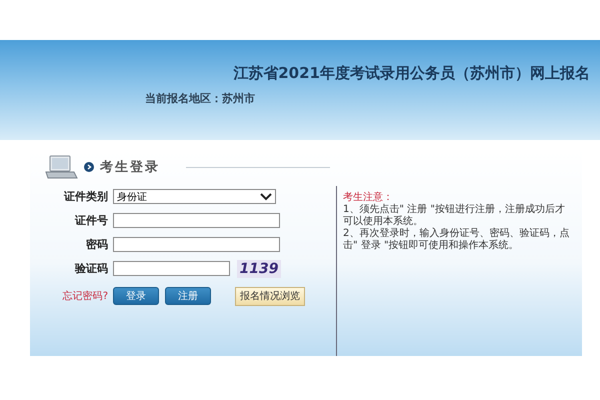 This screenshot has height=400, width=600. Describe the element at coordinates (200, 98) in the screenshot. I see `region-label: 当前报名地区：苏州市` at that location.